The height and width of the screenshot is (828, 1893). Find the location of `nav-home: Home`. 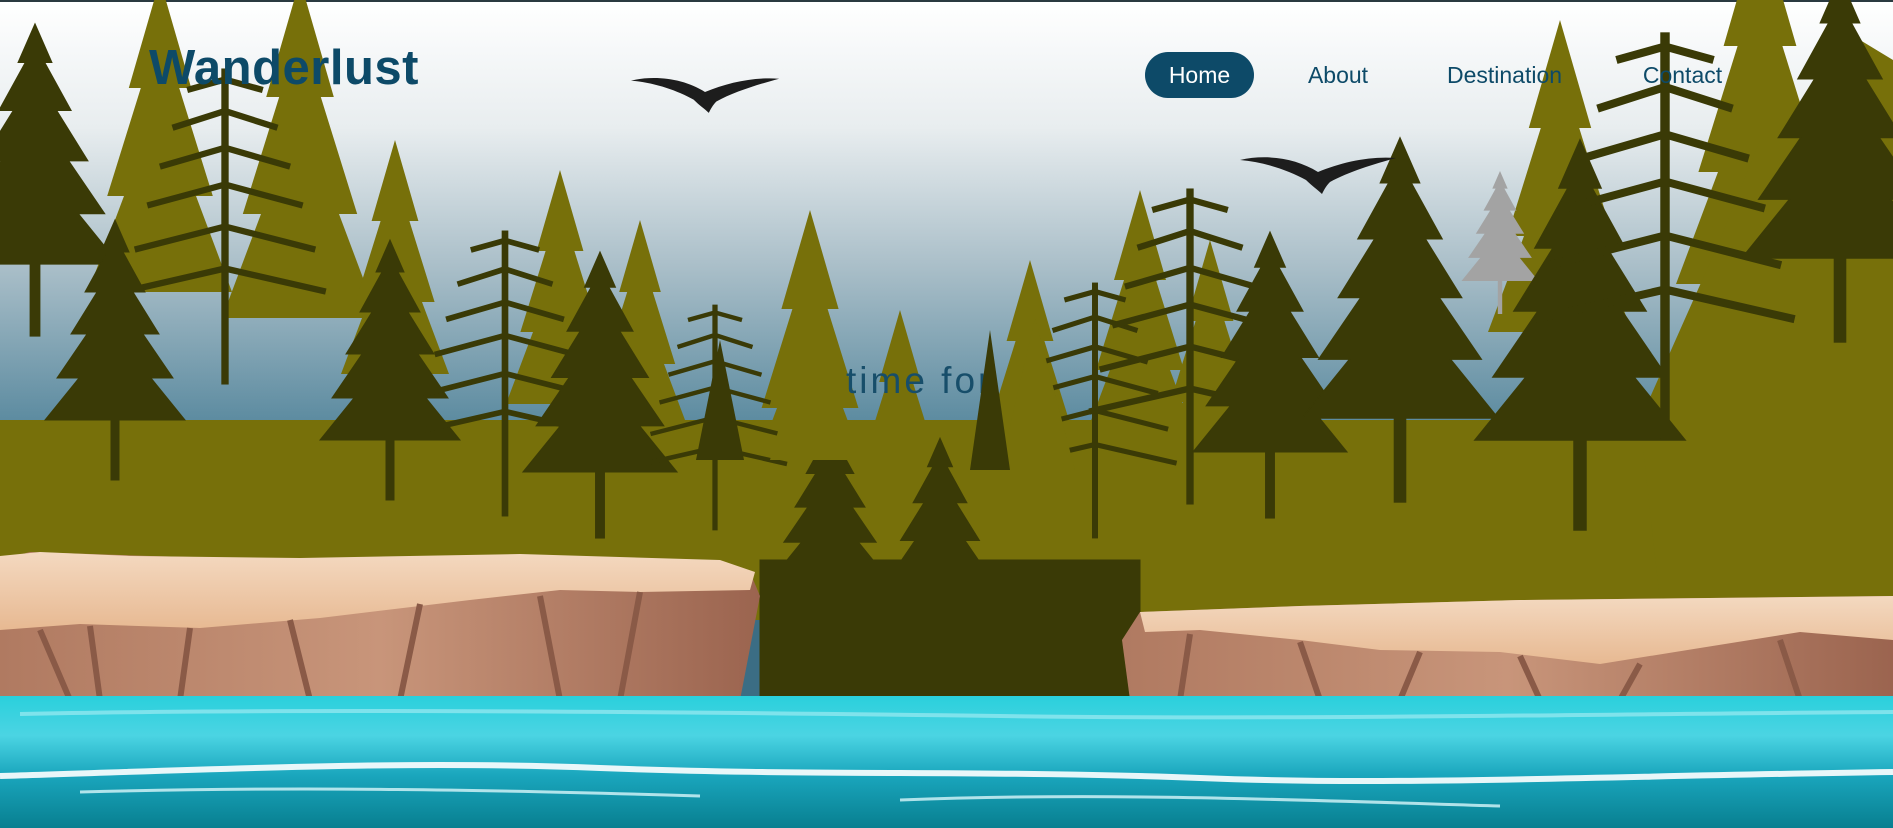

nav-home: Home is located at coordinates (1199, 75).